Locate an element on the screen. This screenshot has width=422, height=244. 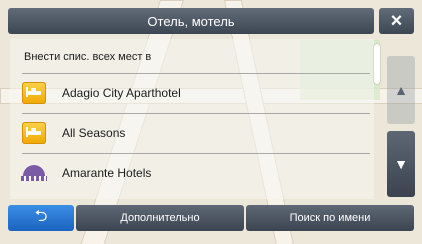
close-icon: × is located at coordinates (396, 20).